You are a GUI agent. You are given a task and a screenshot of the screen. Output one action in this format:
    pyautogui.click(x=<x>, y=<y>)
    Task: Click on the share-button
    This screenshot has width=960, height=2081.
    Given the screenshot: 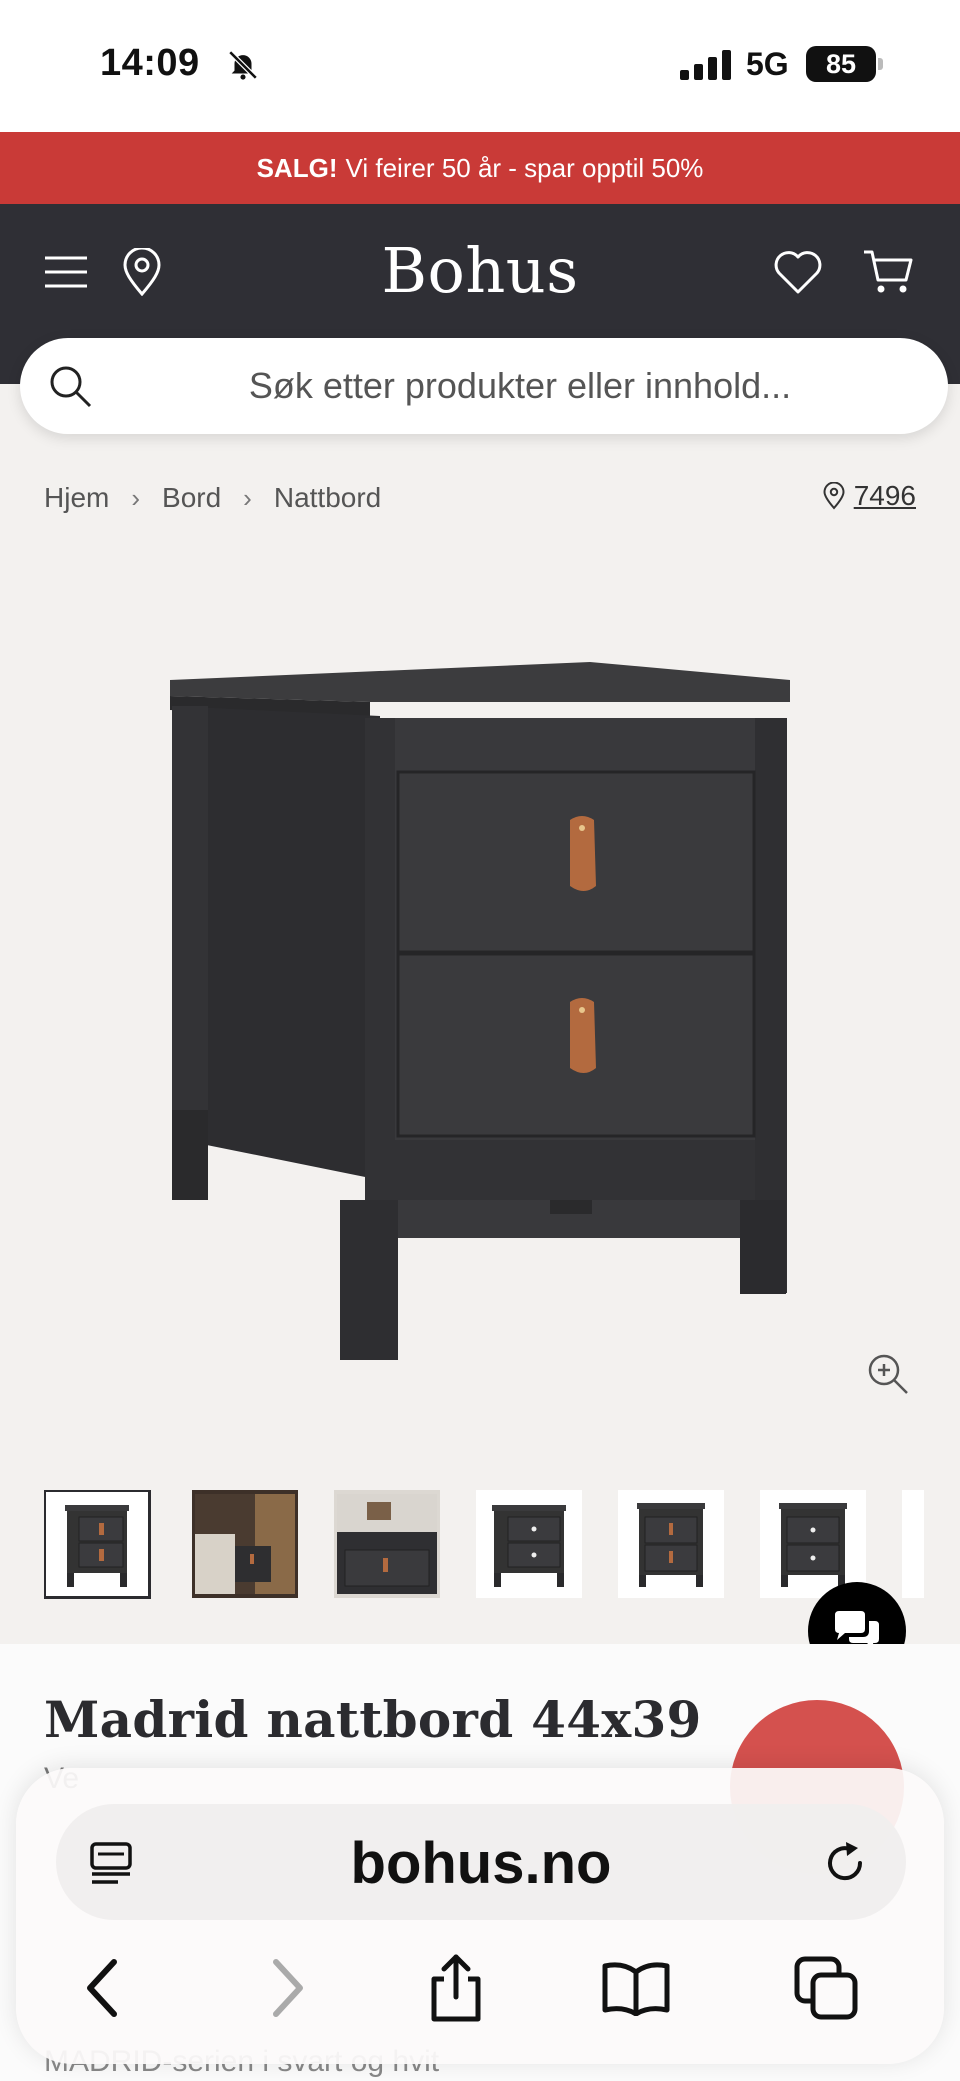 What is the action you would take?
    pyautogui.click(x=456, y=1988)
    